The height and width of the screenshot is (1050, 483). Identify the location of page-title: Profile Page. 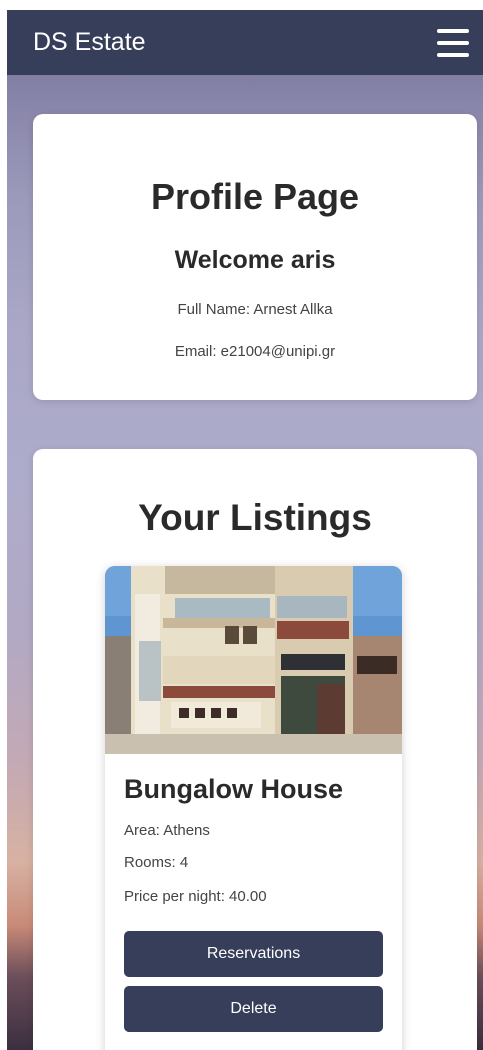
(255, 196).